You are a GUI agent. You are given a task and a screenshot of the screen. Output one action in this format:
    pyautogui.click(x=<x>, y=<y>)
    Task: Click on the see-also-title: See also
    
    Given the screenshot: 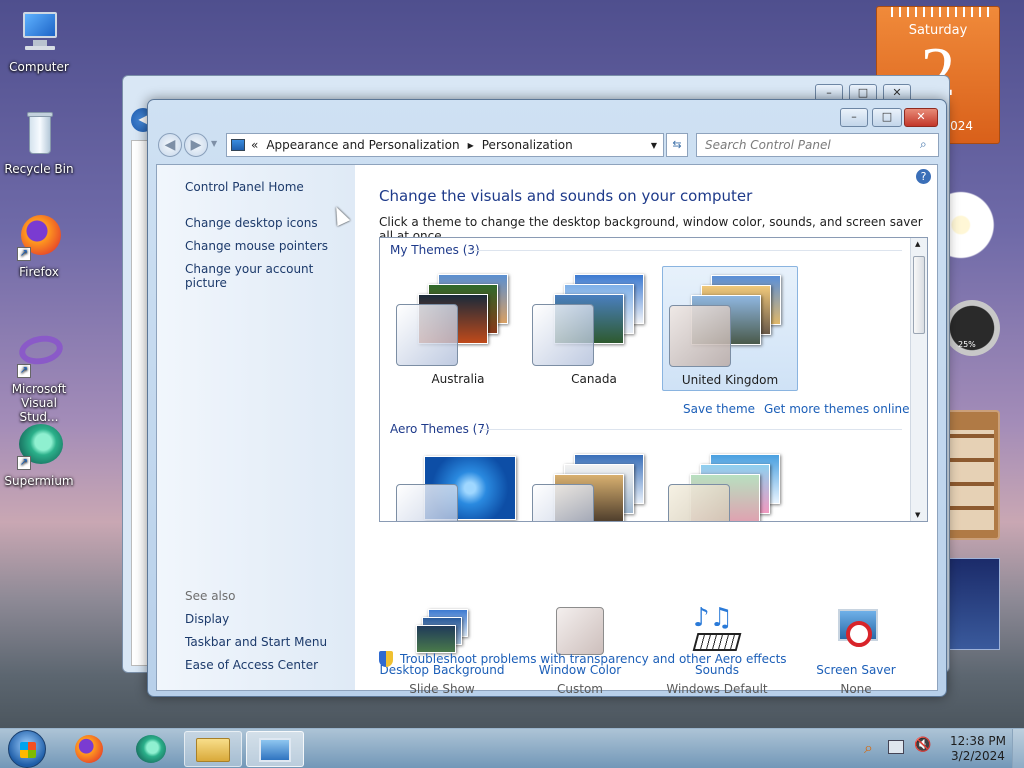 What is the action you would take?
    pyautogui.click(x=210, y=596)
    